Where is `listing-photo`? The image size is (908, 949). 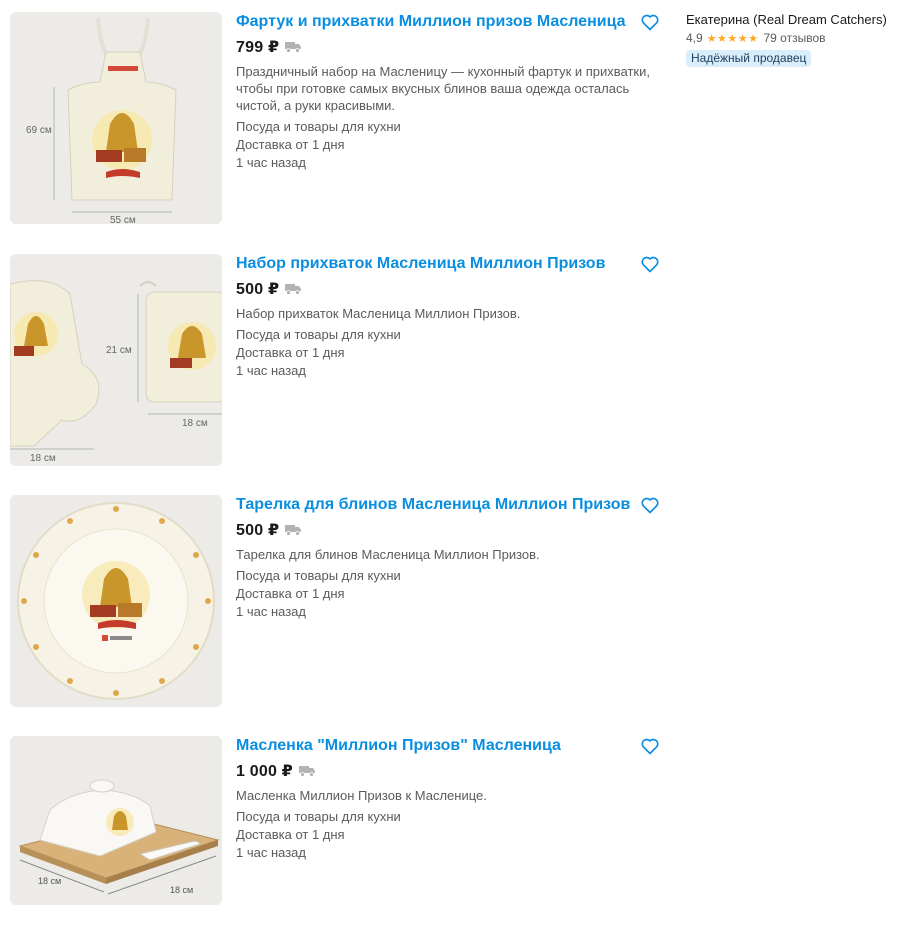
listing-photo is located at coordinates (116, 601).